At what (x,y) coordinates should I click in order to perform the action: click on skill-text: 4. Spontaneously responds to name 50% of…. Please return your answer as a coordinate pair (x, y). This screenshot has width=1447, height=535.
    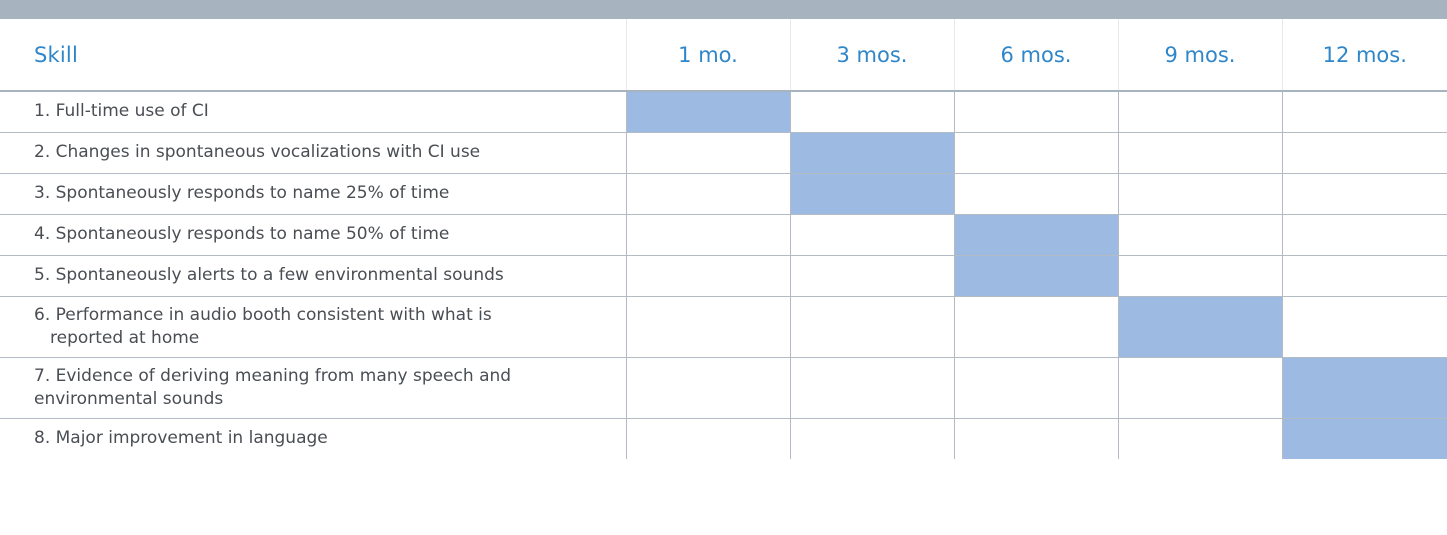
    Looking at the image, I should click on (242, 234).